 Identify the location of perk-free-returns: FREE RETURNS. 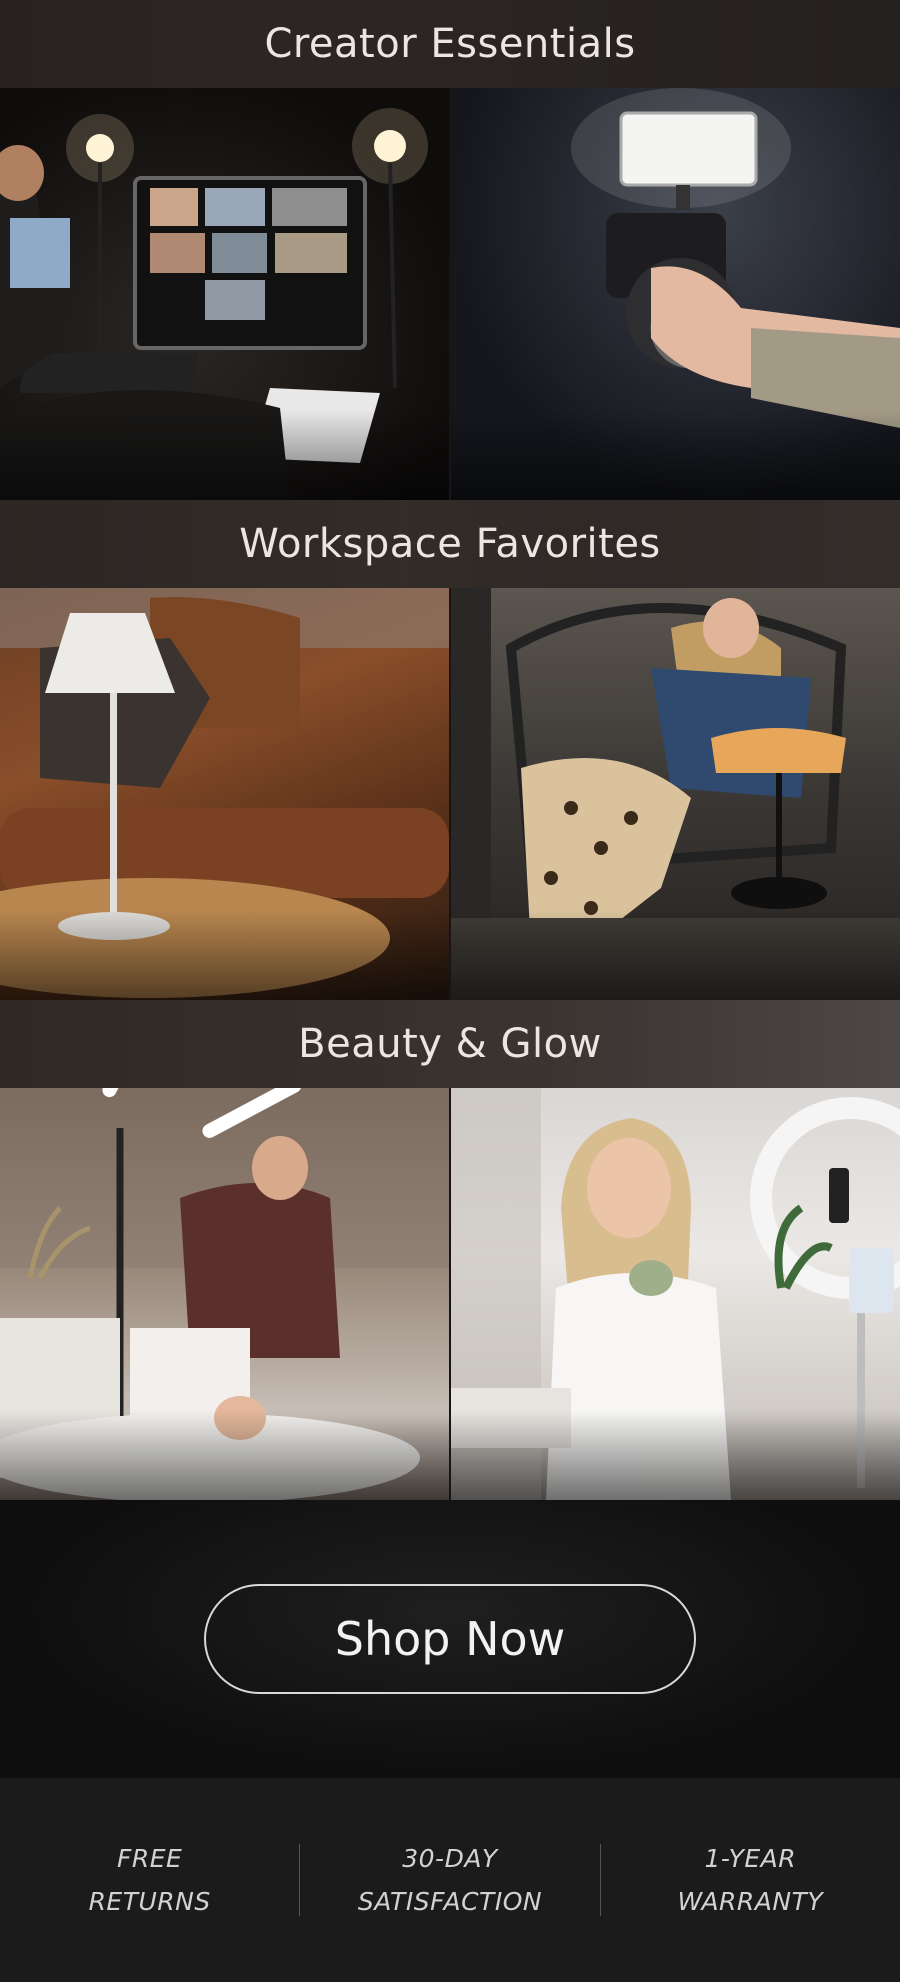
(149, 1880).